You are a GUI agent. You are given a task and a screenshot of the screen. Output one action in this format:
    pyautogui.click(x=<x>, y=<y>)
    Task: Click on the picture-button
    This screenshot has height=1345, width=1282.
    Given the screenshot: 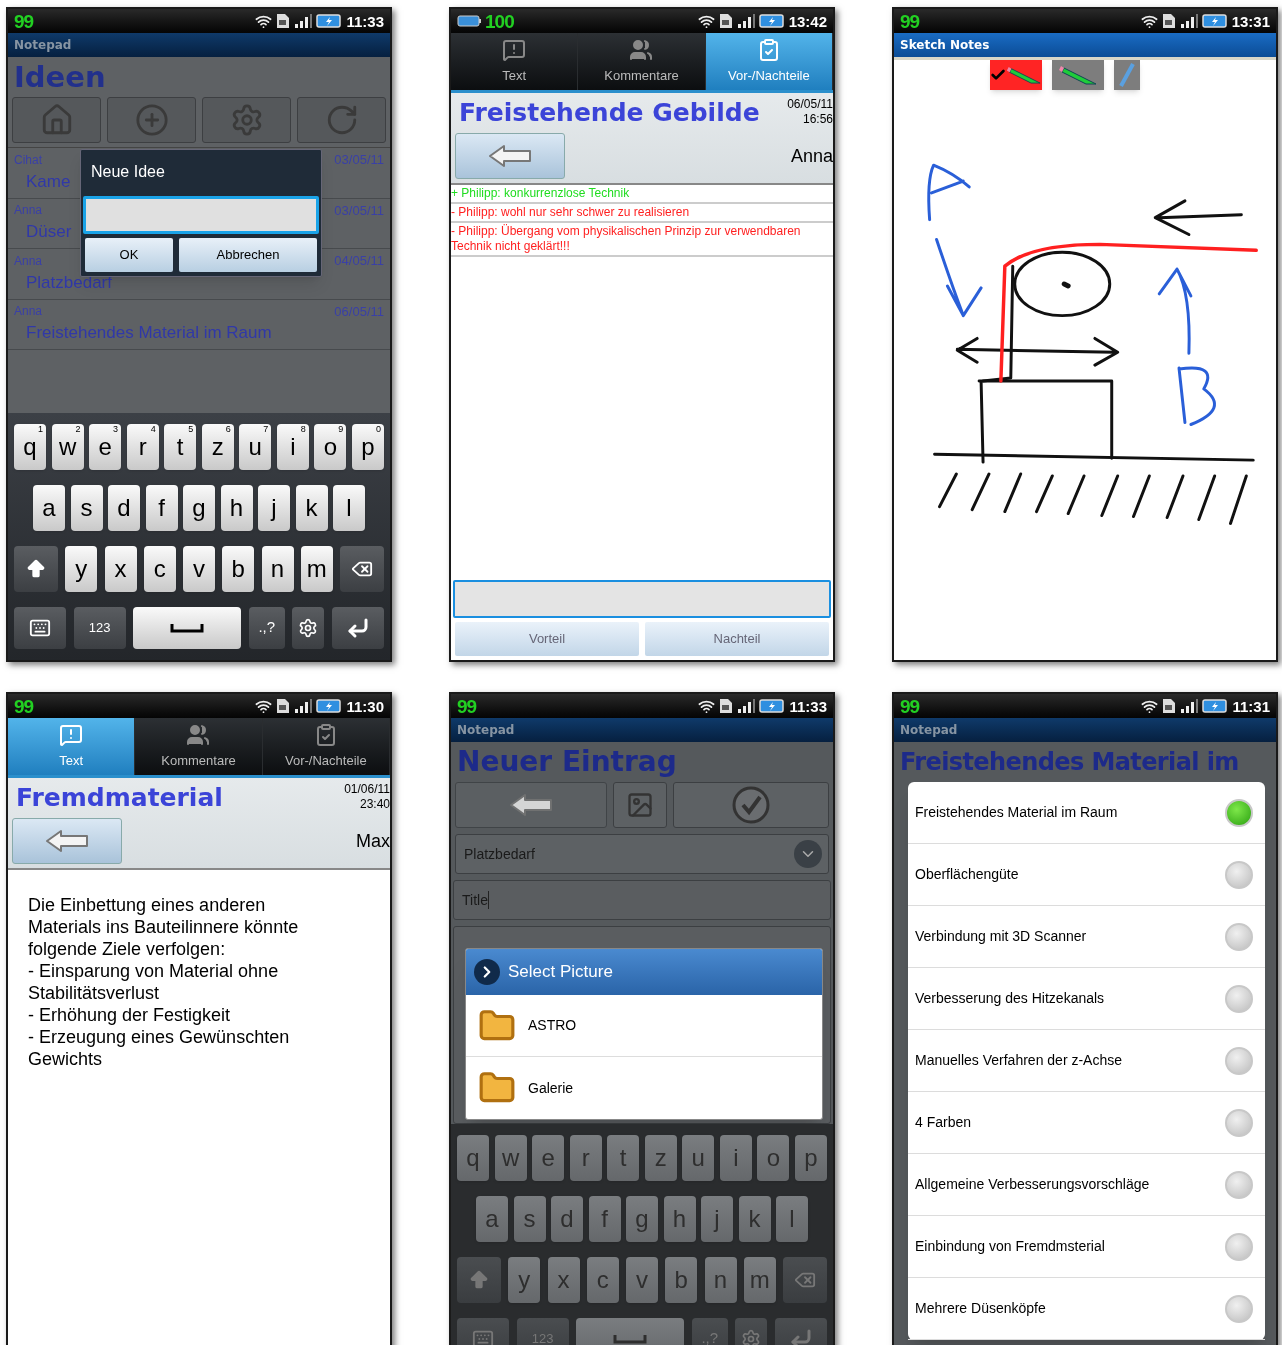 What is the action you would take?
    pyautogui.click(x=640, y=805)
    